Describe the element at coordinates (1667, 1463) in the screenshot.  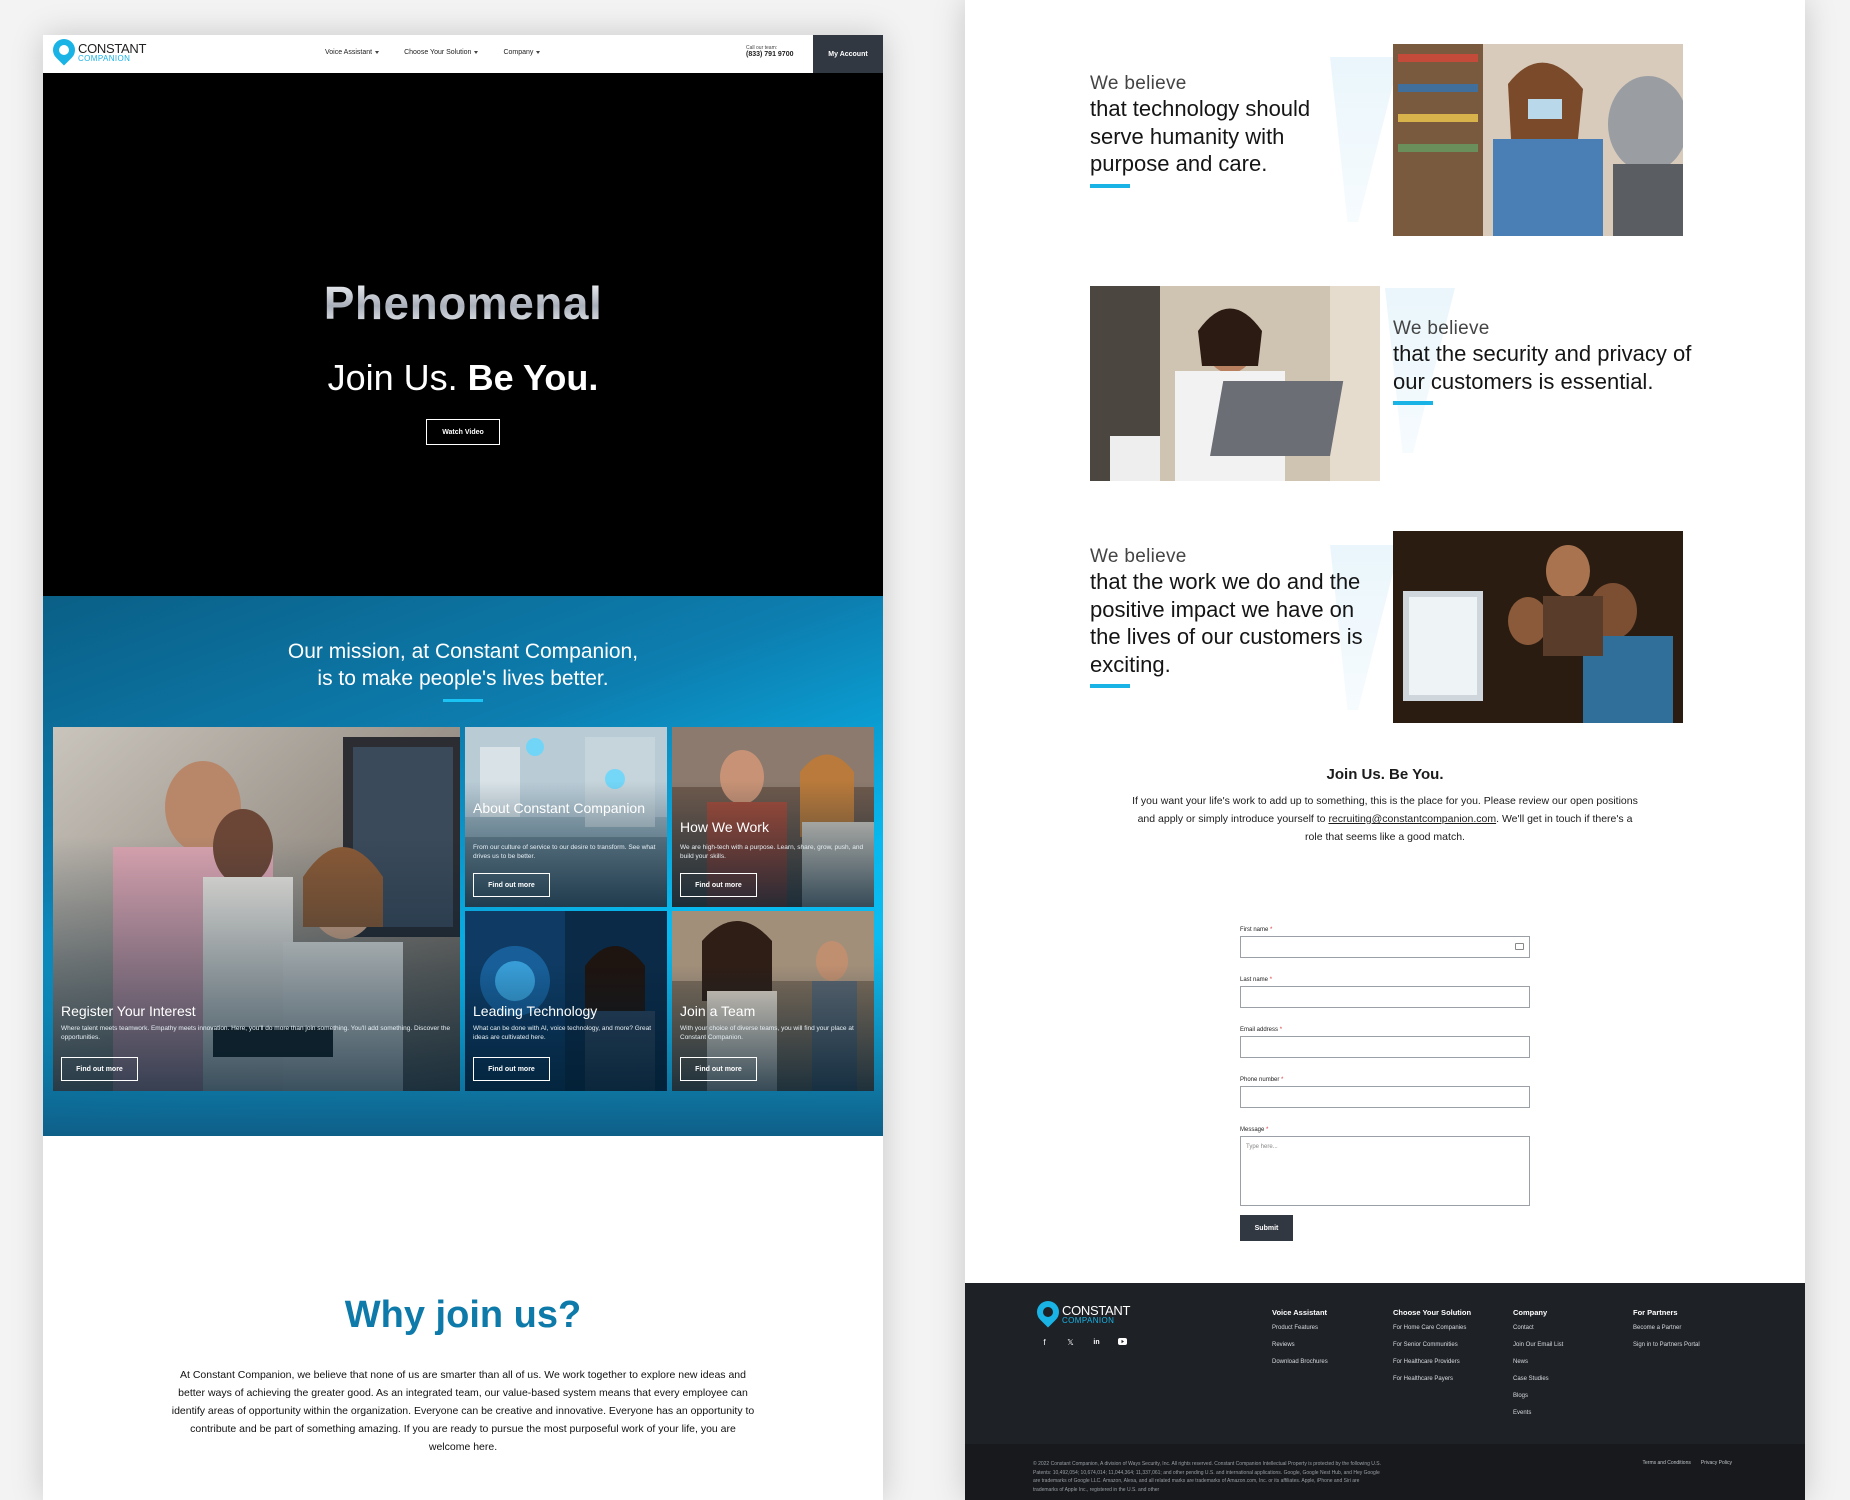
I see `terms-link: Terms and Conditions` at that location.